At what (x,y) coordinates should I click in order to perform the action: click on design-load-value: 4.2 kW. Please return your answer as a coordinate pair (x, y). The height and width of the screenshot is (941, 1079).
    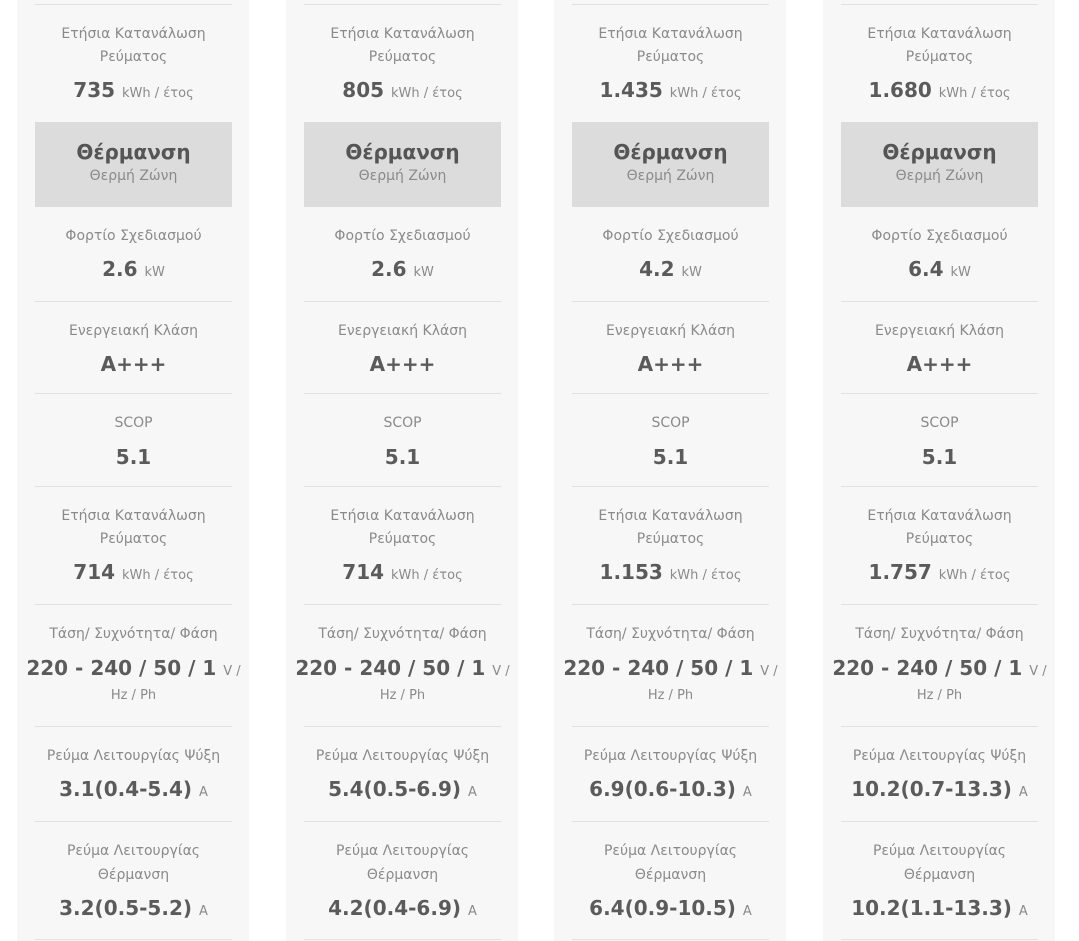
    Looking at the image, I should click on (670, 269).